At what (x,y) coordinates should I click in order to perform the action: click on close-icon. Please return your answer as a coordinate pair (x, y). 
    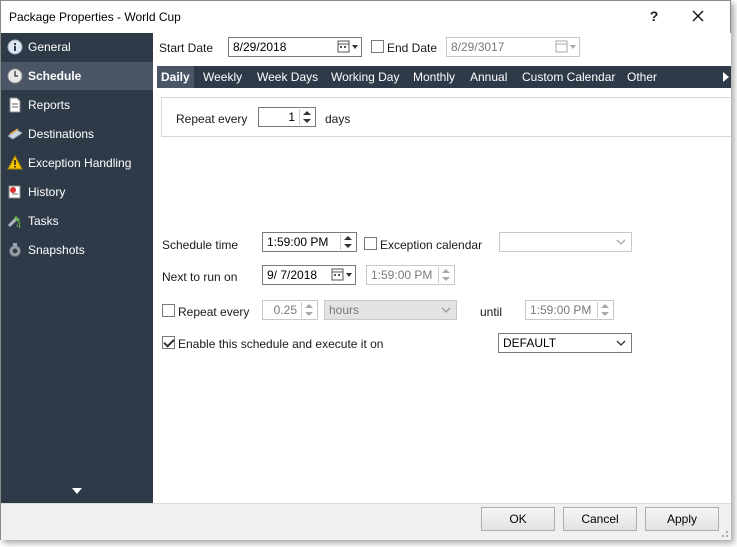
    Looking at the image, I should click on (698, 16).